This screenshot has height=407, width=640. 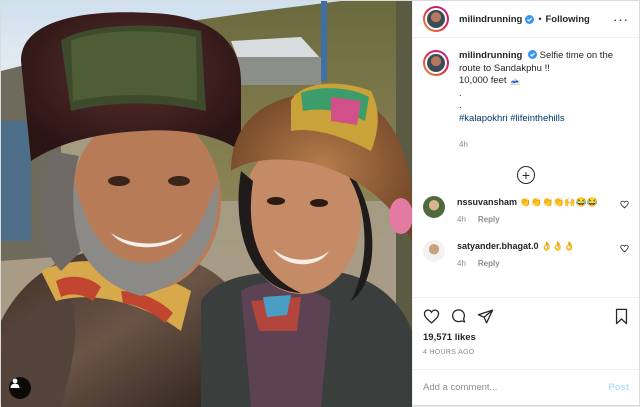 What do you see at coordinates (567, 19) in the screenshot?
I see `following-button: Following` at bounding box center [567, 19].